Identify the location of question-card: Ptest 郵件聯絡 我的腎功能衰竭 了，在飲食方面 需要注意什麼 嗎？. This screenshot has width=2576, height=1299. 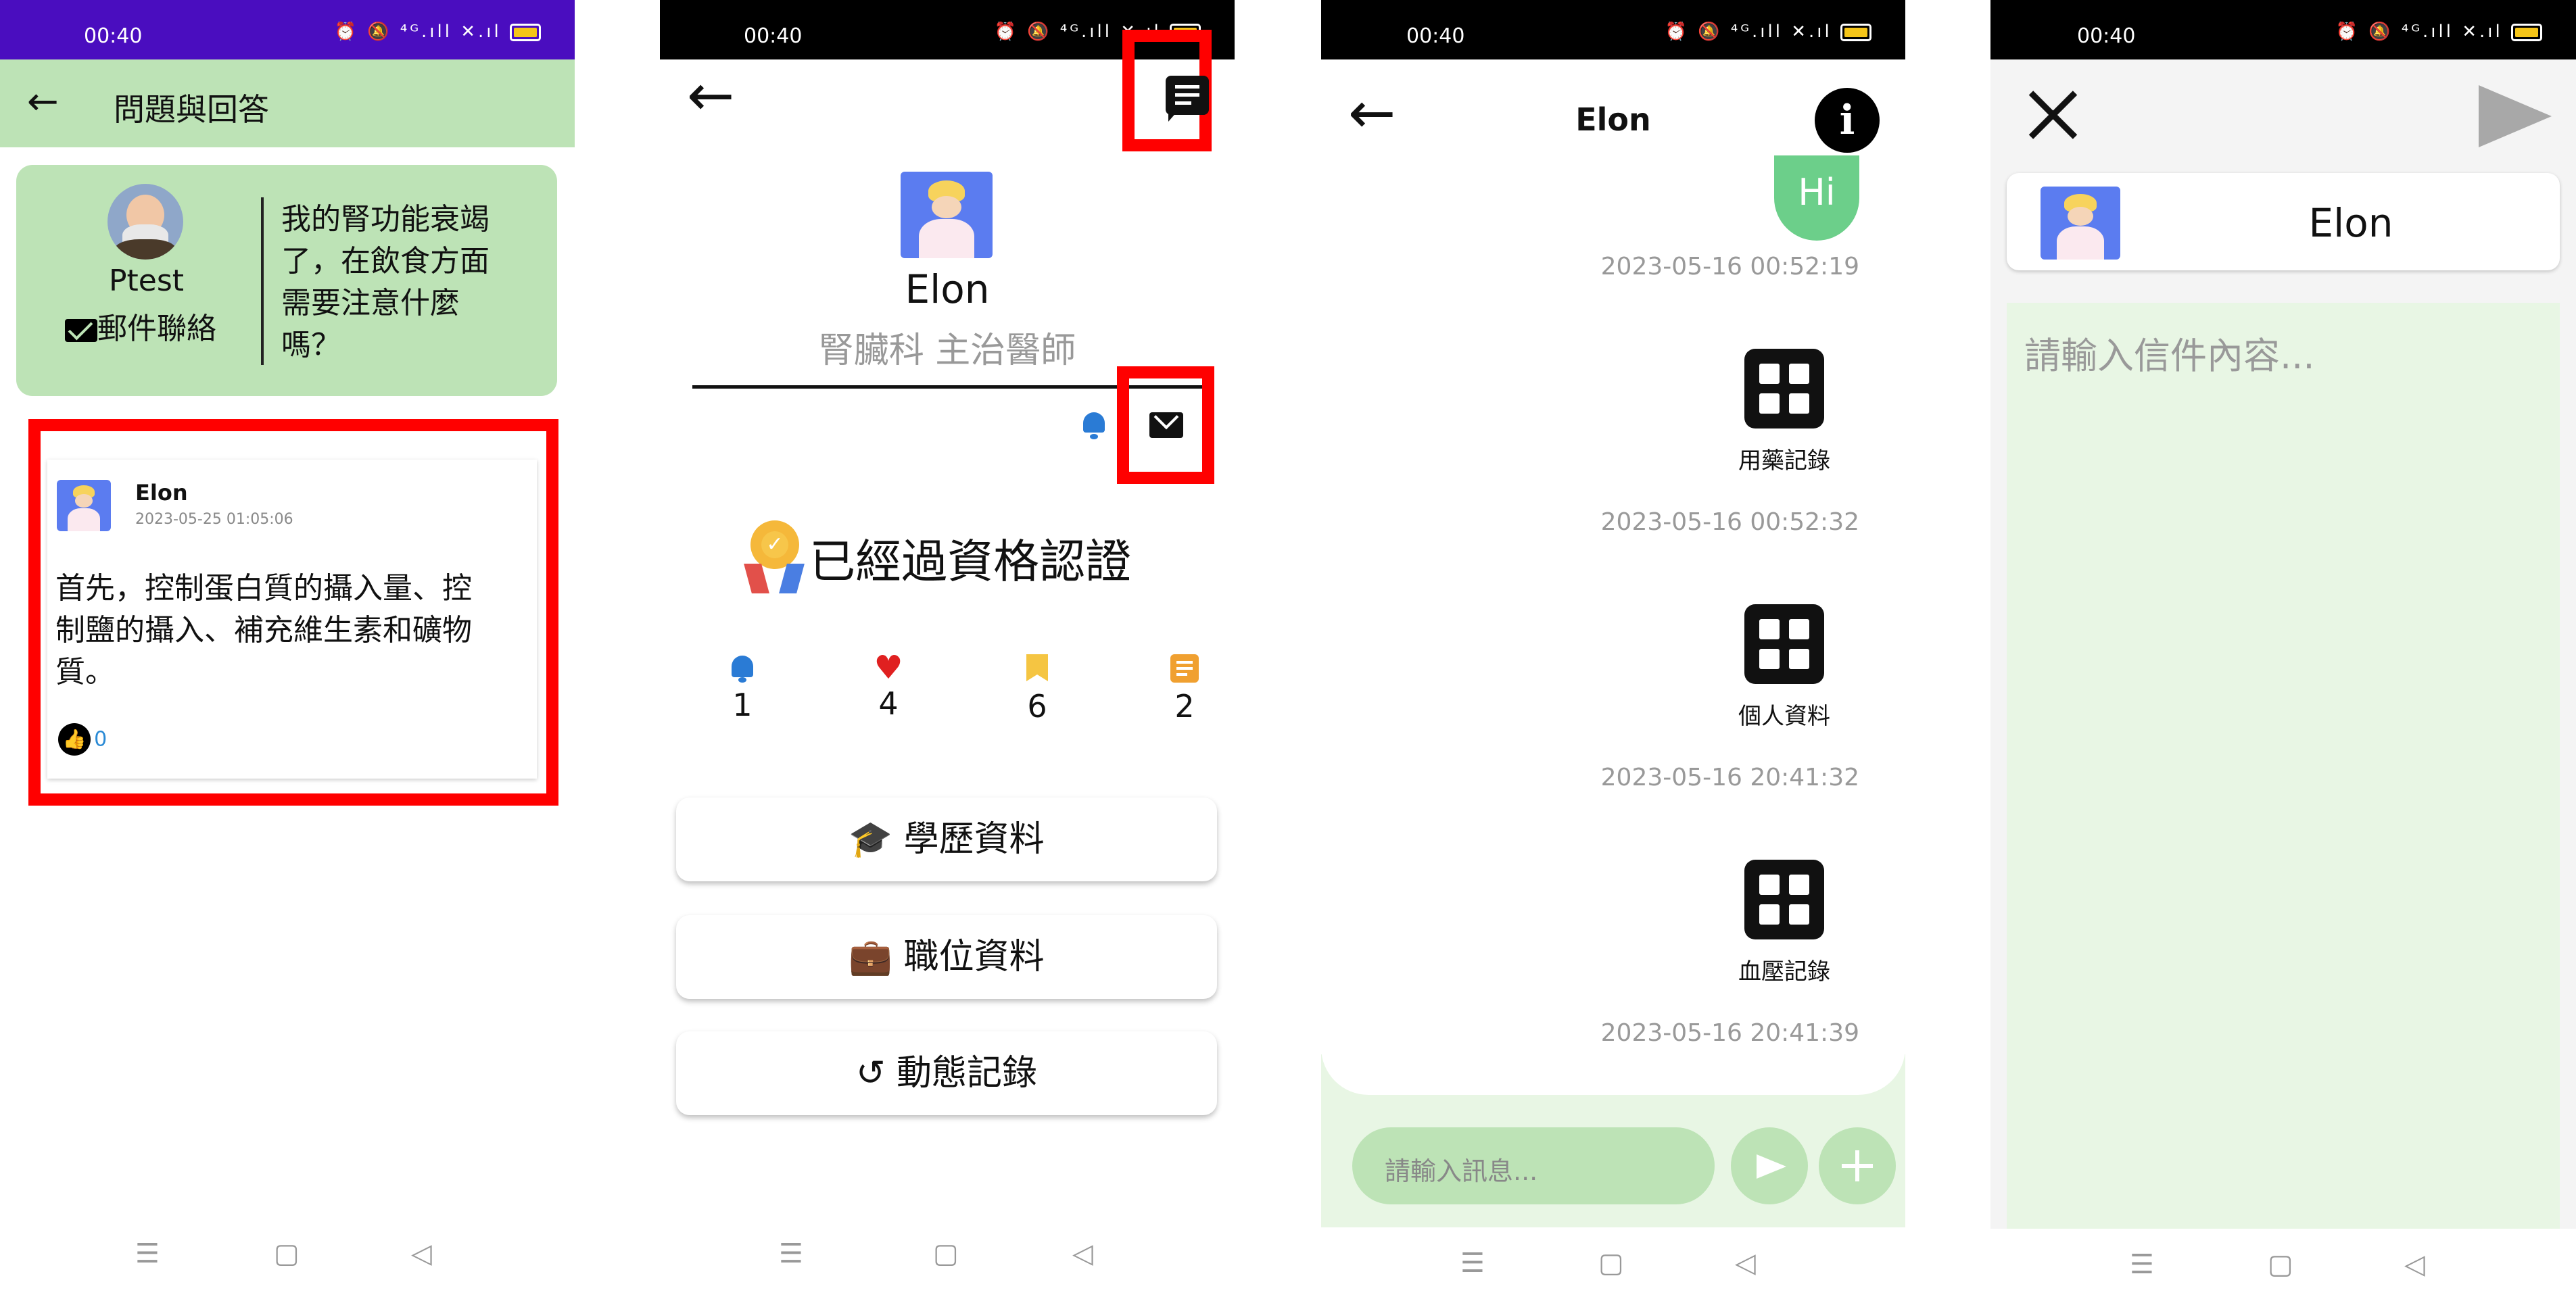
(286, 280).